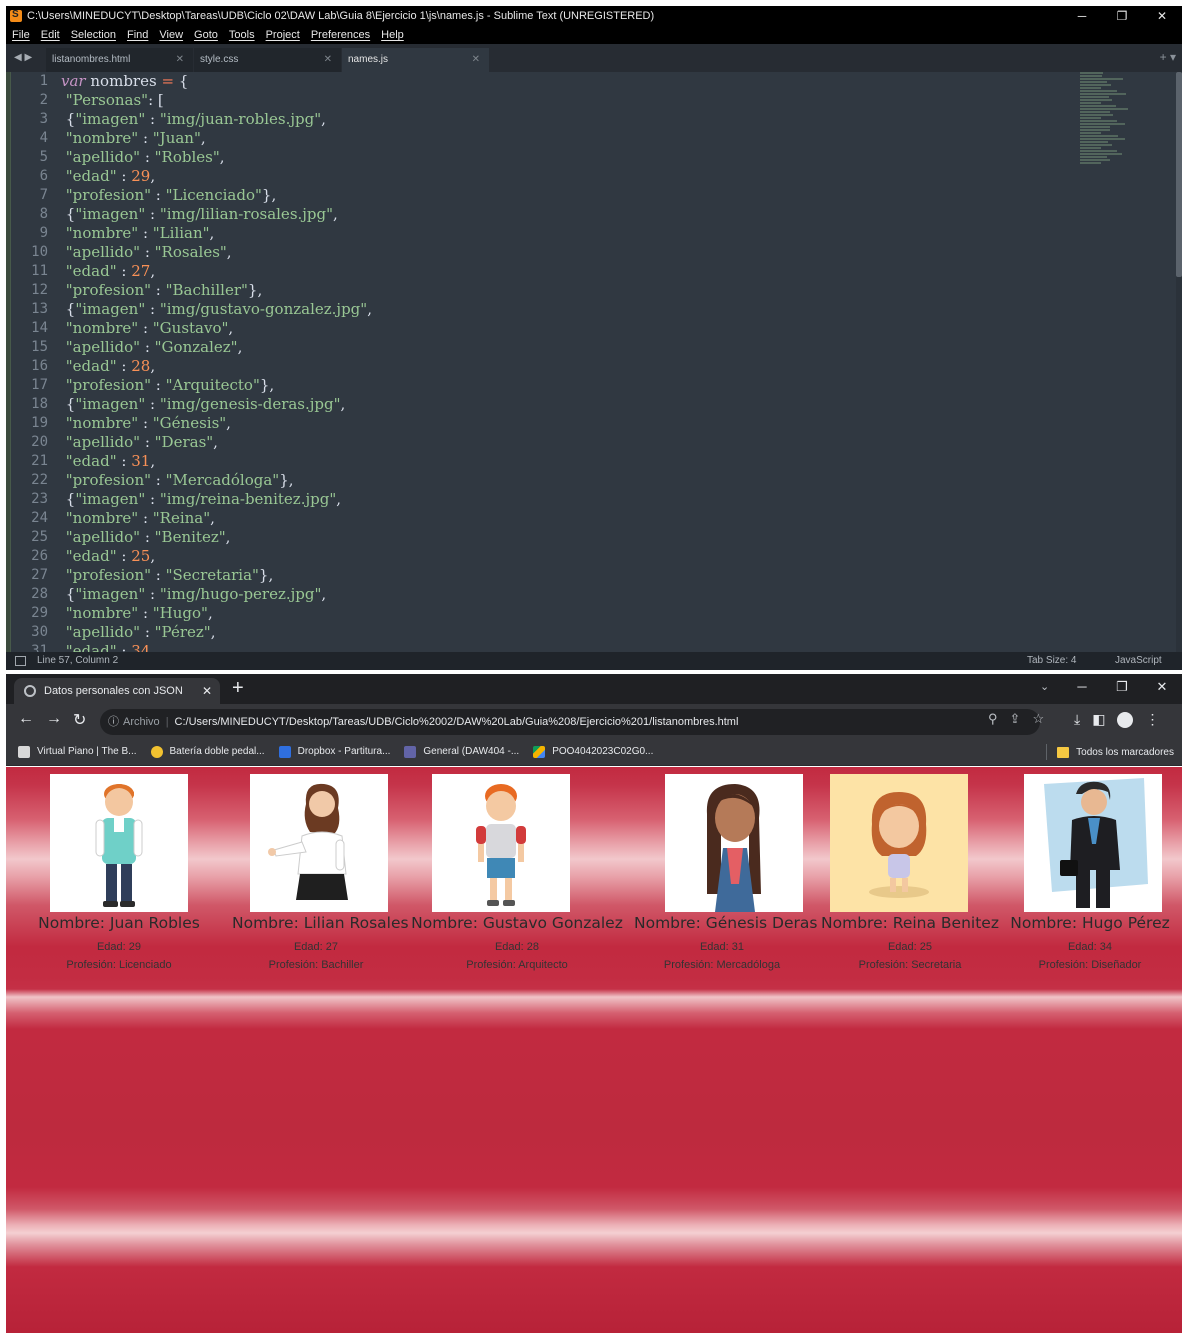  What do you see at coordinates (206, 35) in the screenshot?
I see `menu-goto: Goto` at bounding box center [206, 35].